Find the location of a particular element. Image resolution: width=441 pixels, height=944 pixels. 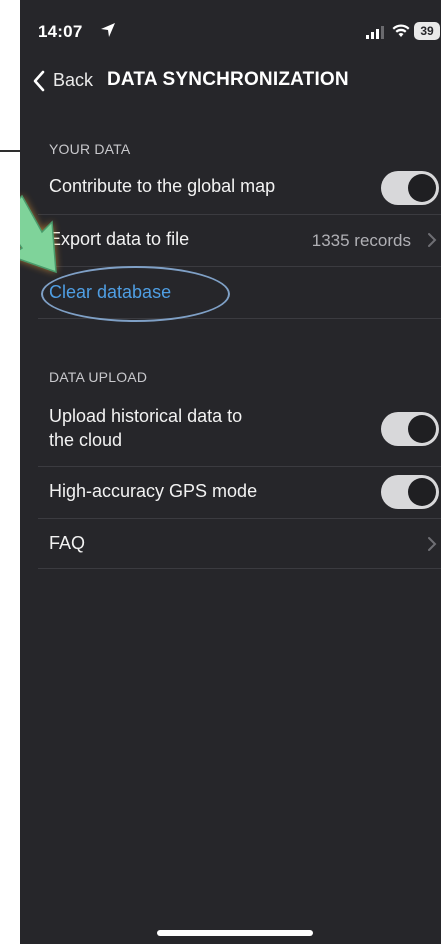

callout-arrow-icon is located at coordinates (38, 234).